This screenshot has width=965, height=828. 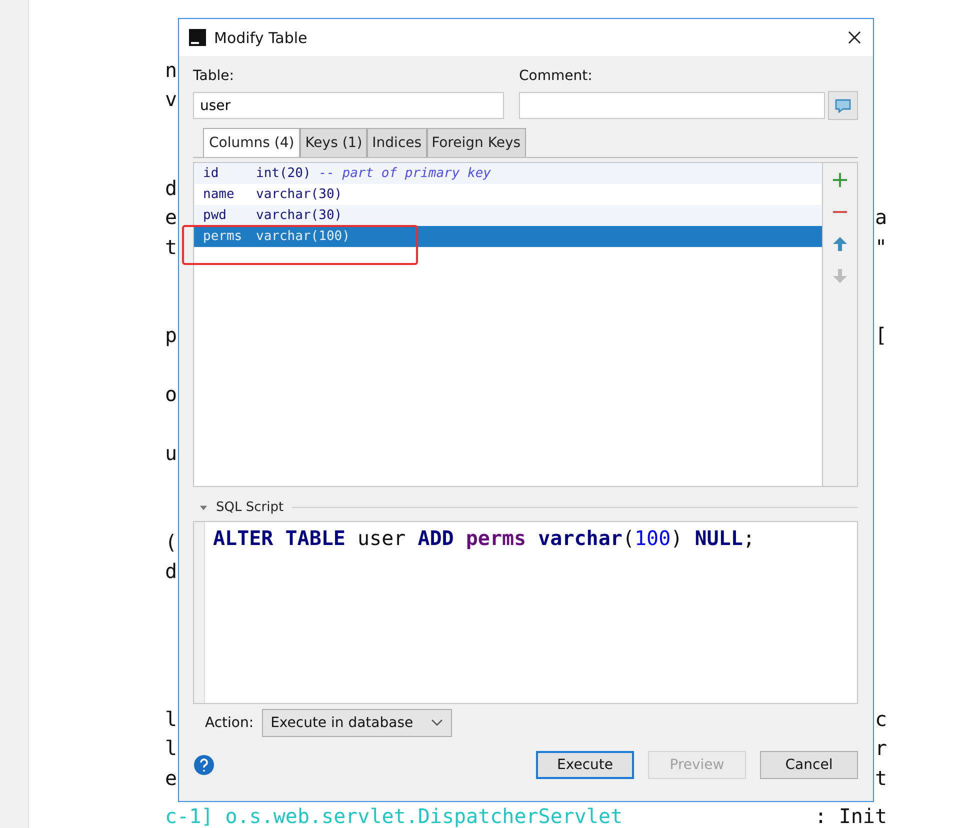 I want to click on field-label: Table:, so click(x=214, y=76).